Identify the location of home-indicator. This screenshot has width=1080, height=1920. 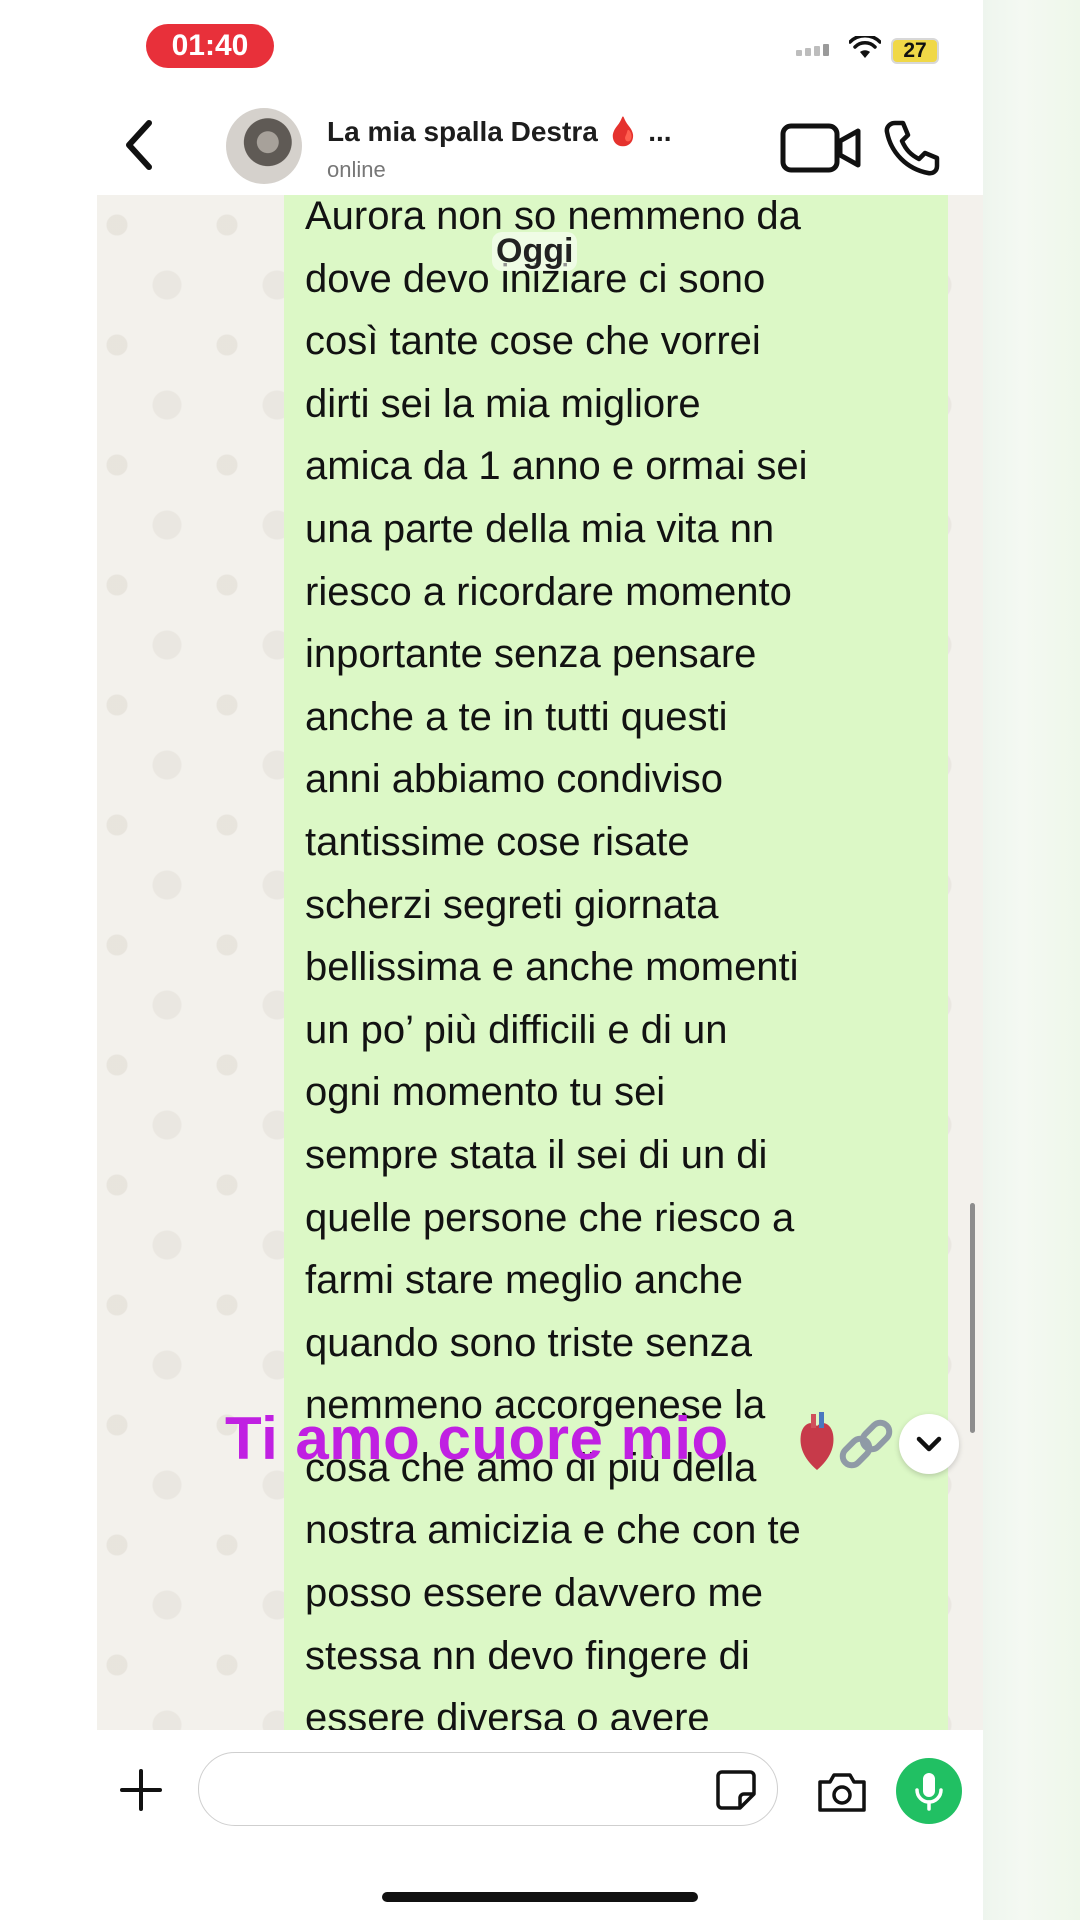
(540, 1897).